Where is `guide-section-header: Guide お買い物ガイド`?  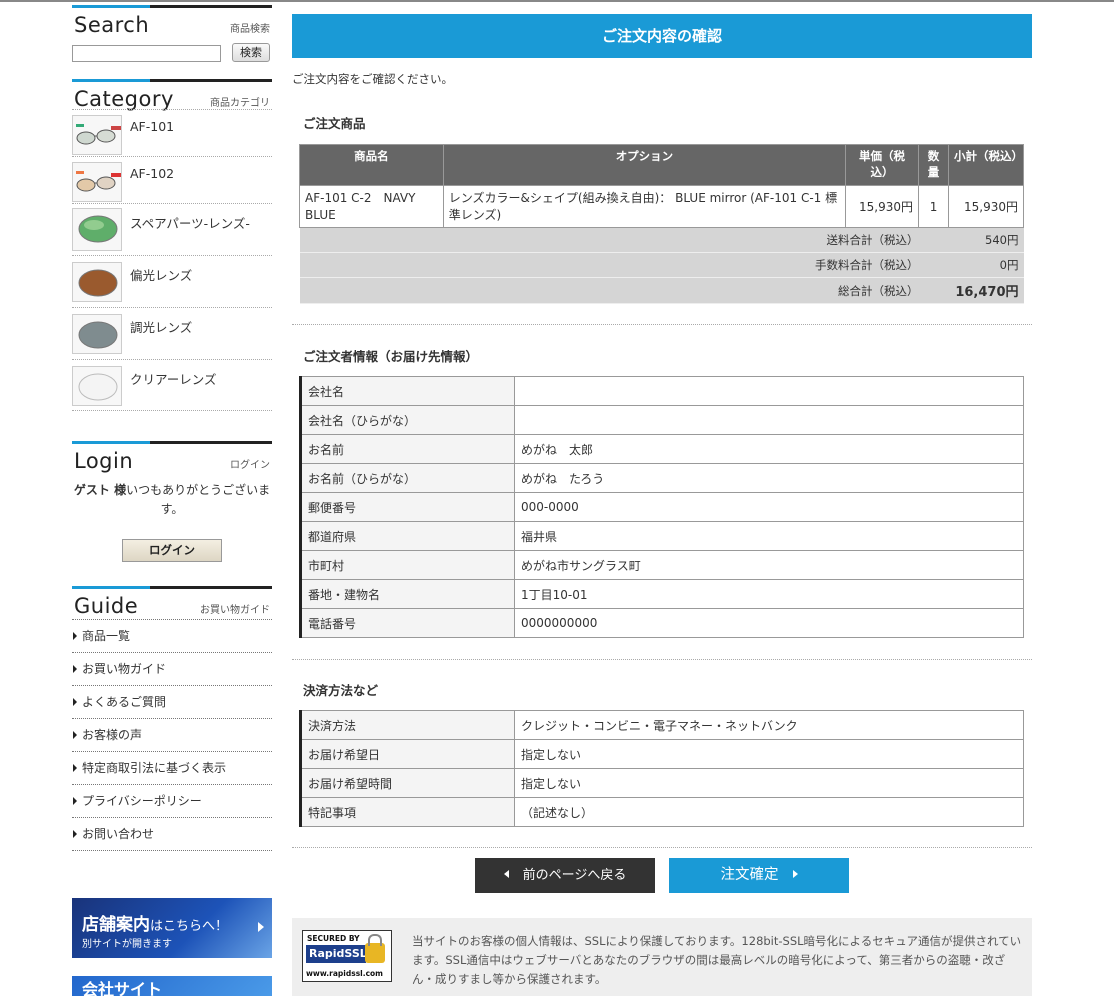
guide-section-header: Guide お買い物ガイド is located at coordinates (172, 603).